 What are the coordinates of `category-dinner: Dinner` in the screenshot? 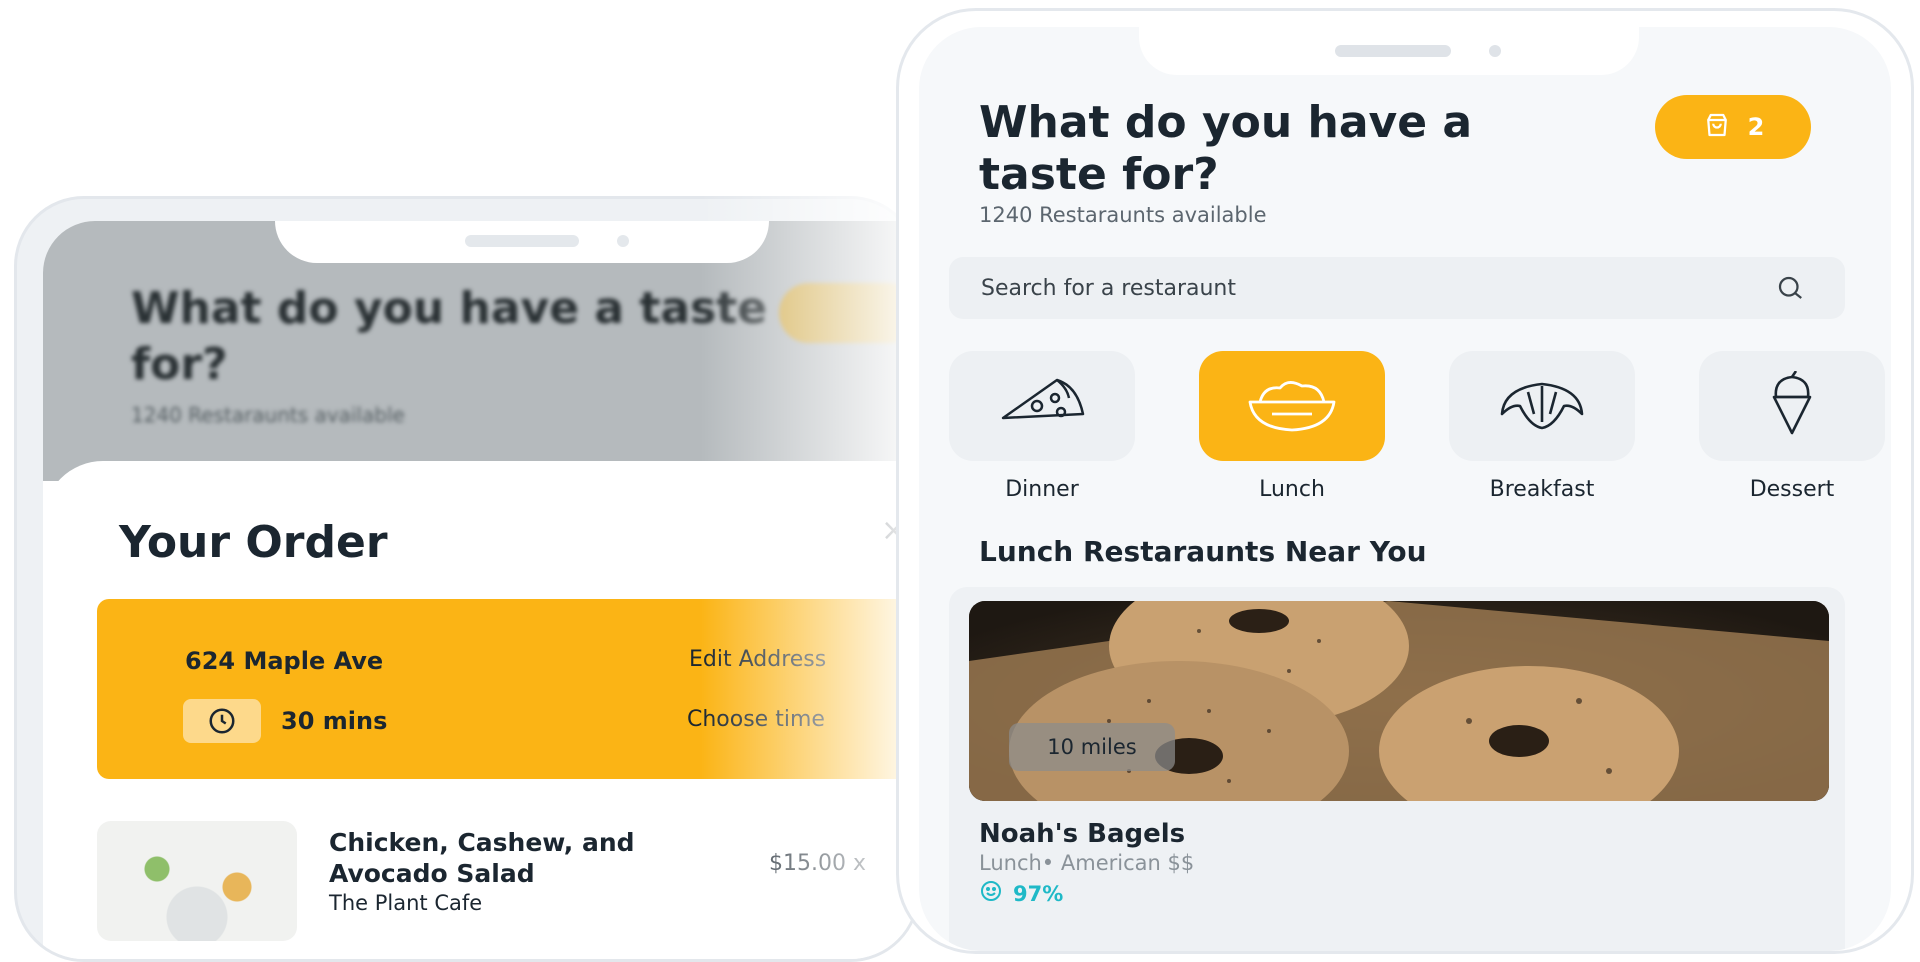 It's located at (1042, 426).